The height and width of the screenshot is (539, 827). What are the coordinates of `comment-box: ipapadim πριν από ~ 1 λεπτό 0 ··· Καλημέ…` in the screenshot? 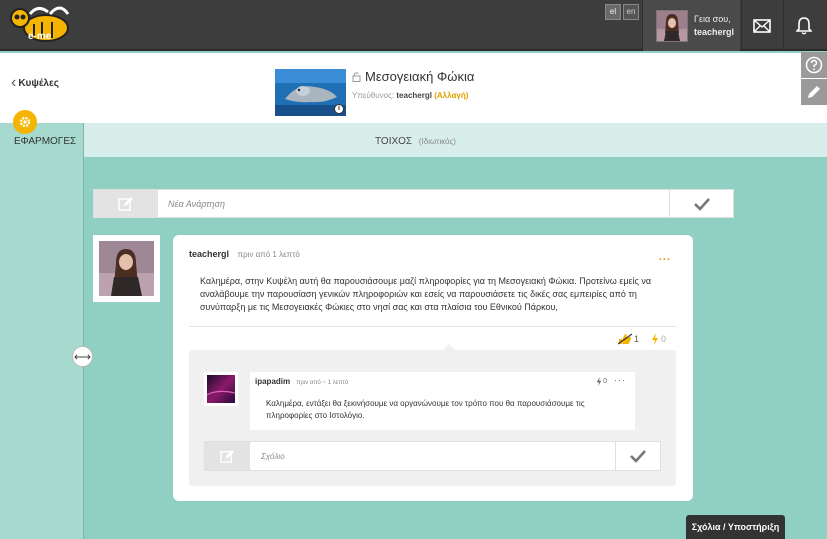 It's located at (442, 401).